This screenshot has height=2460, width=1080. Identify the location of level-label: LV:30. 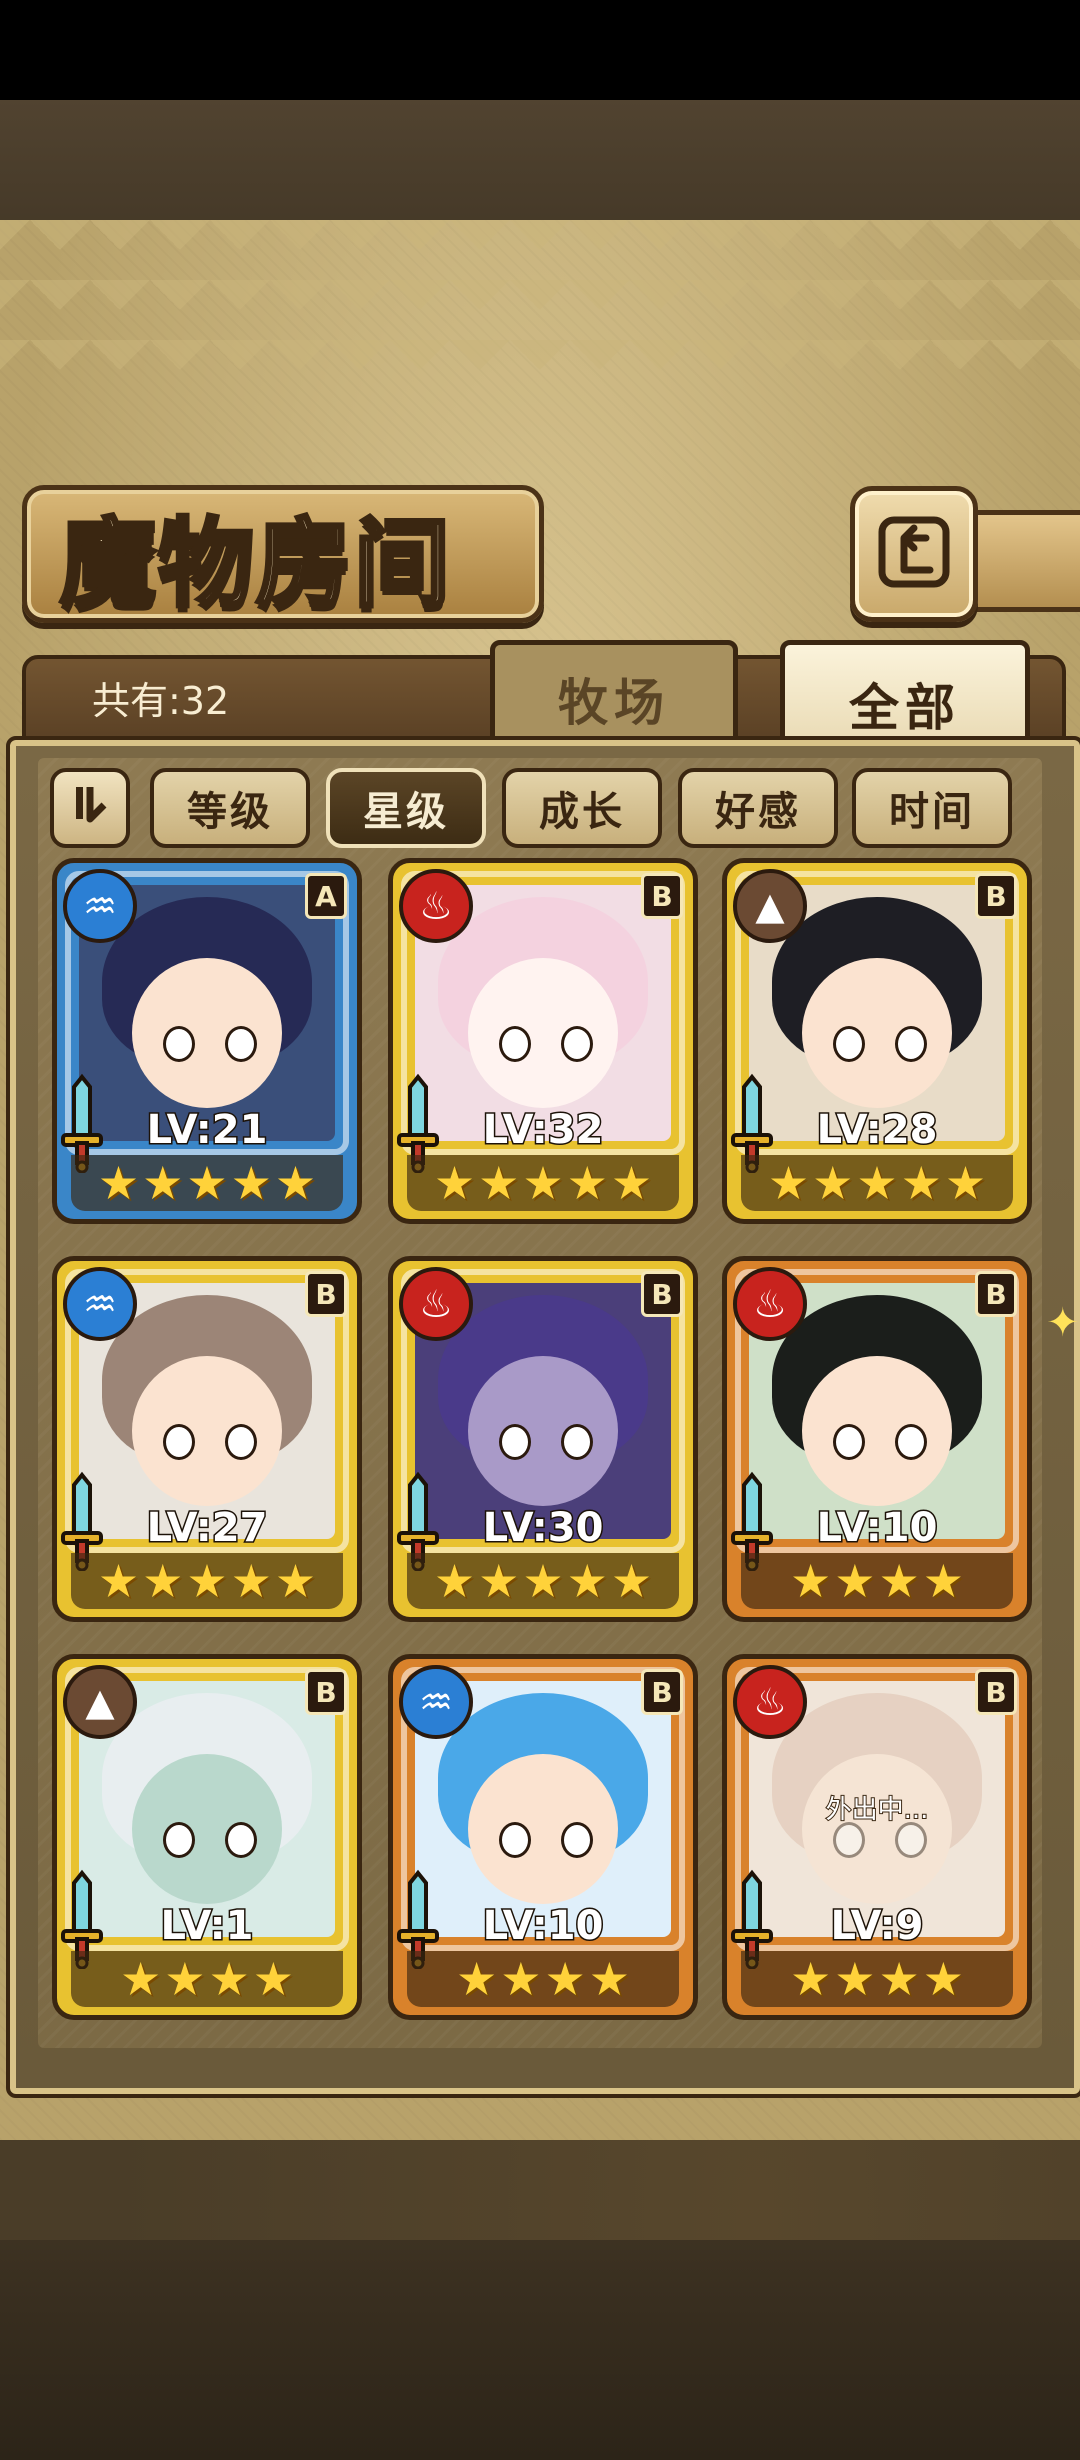
(543, 1528).